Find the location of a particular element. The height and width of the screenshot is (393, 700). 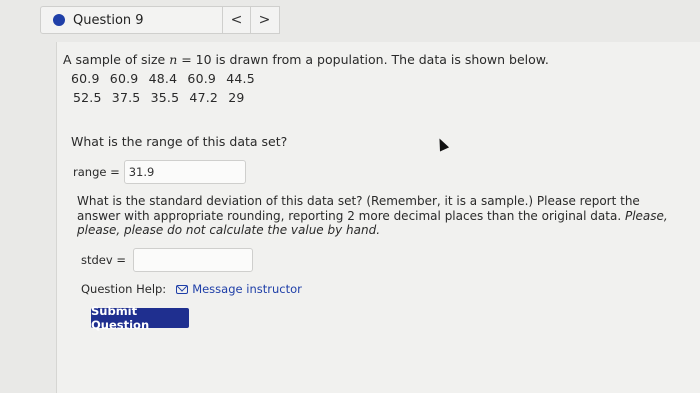

stdev-label: stdev = is located at coordinates (103, 260).